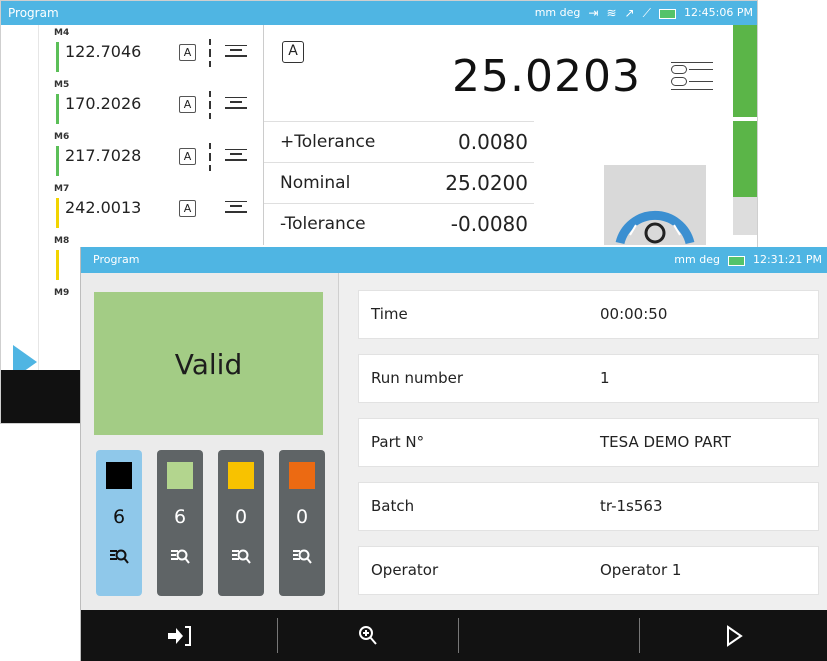  I want to click on back-status-area: mm deg ⇥ ≋ ↗ ⟋ 12:45:06 PM, so click(644, 13).